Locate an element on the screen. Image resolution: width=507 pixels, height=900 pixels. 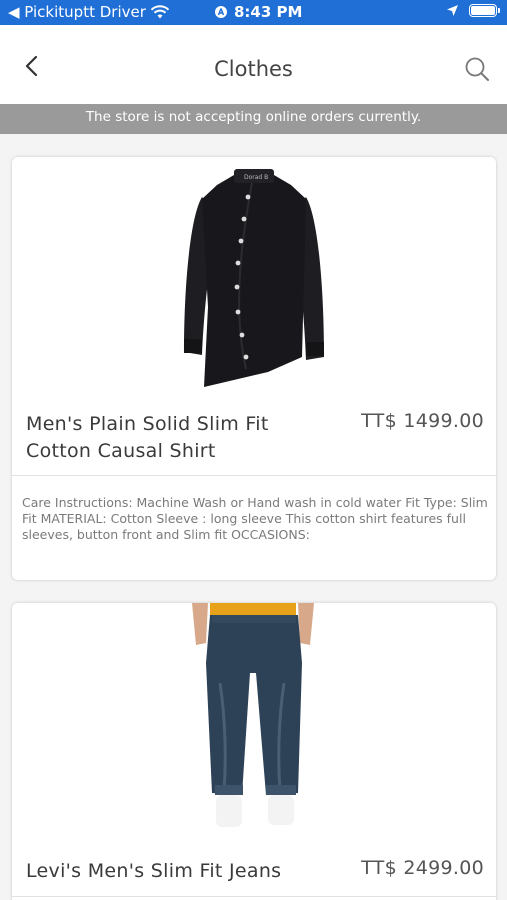
battery-fill is located at coordinates (483, 10).